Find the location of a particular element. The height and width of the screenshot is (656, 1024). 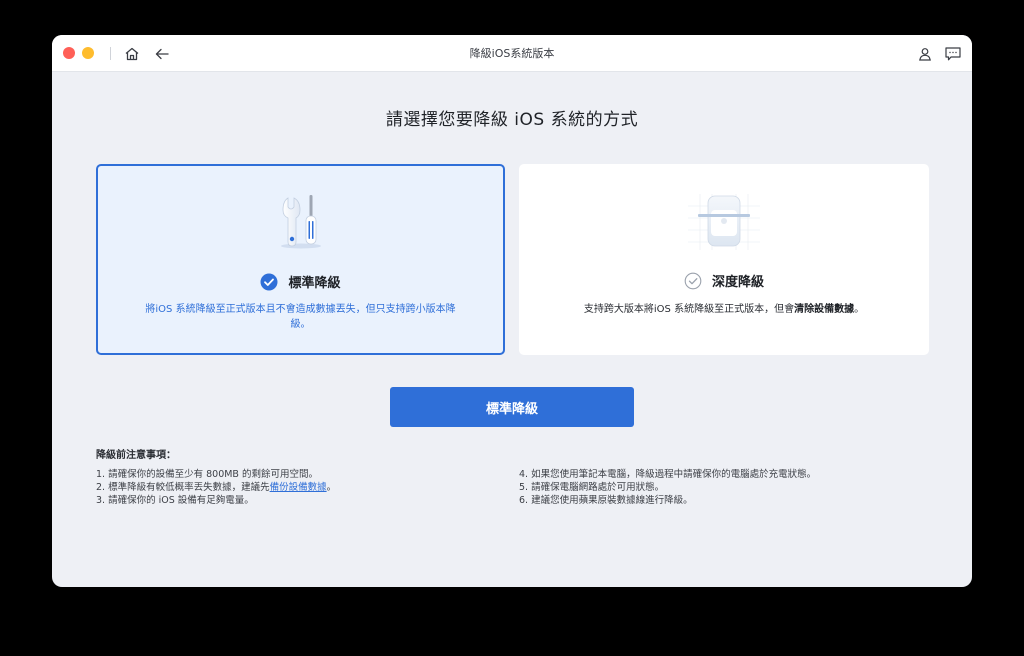

tools-icon is located at coordinates (301, 224).